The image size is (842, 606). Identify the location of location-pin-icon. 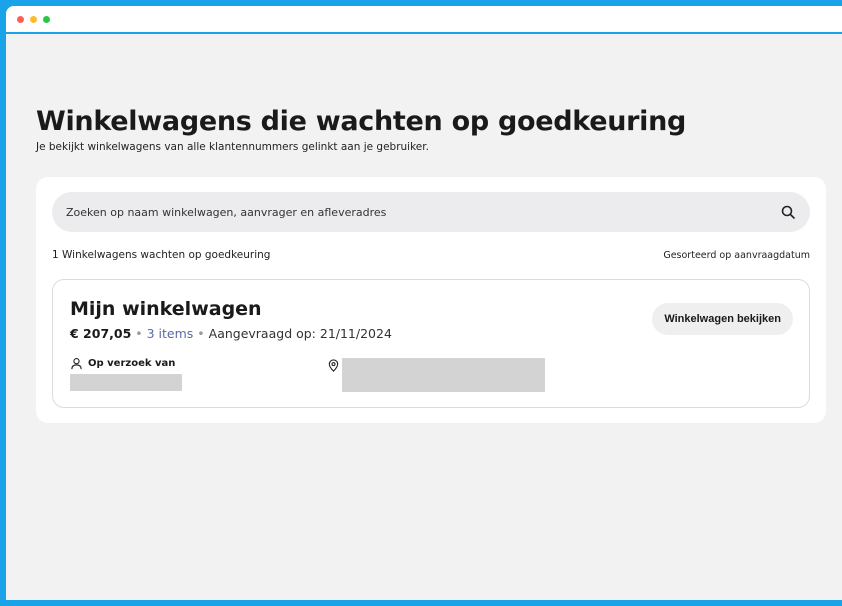
(333, 365).